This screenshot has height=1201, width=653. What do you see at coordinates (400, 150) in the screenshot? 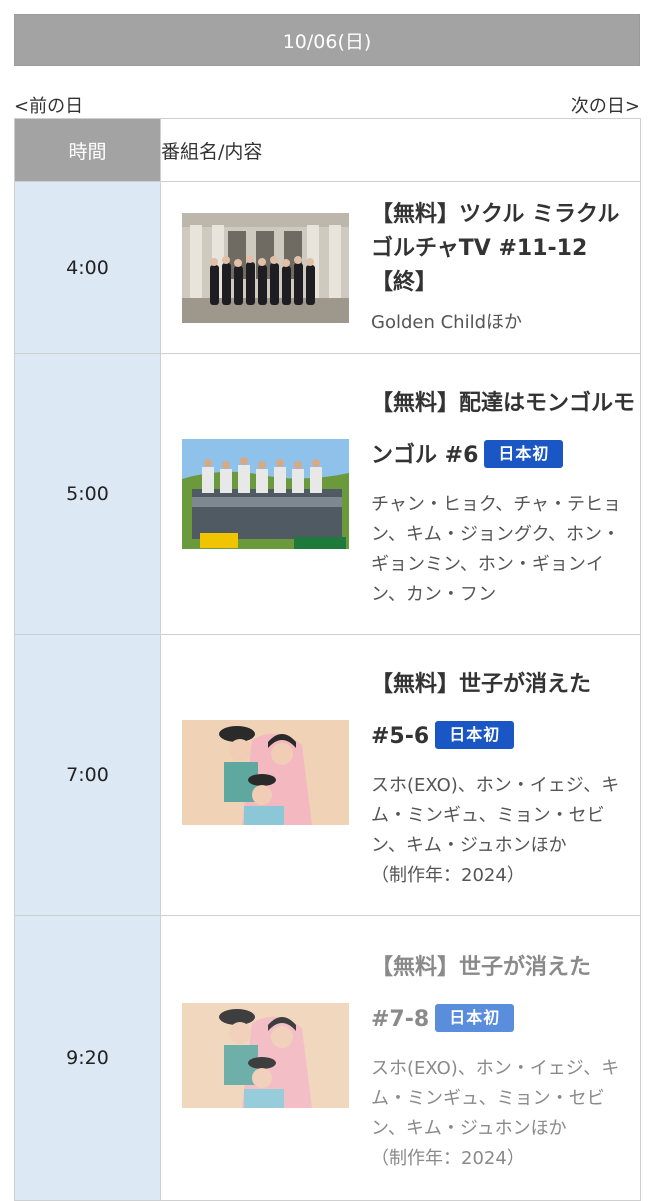
I see `program-column-header: 番組名/内容` at bounding box center [400, 150].